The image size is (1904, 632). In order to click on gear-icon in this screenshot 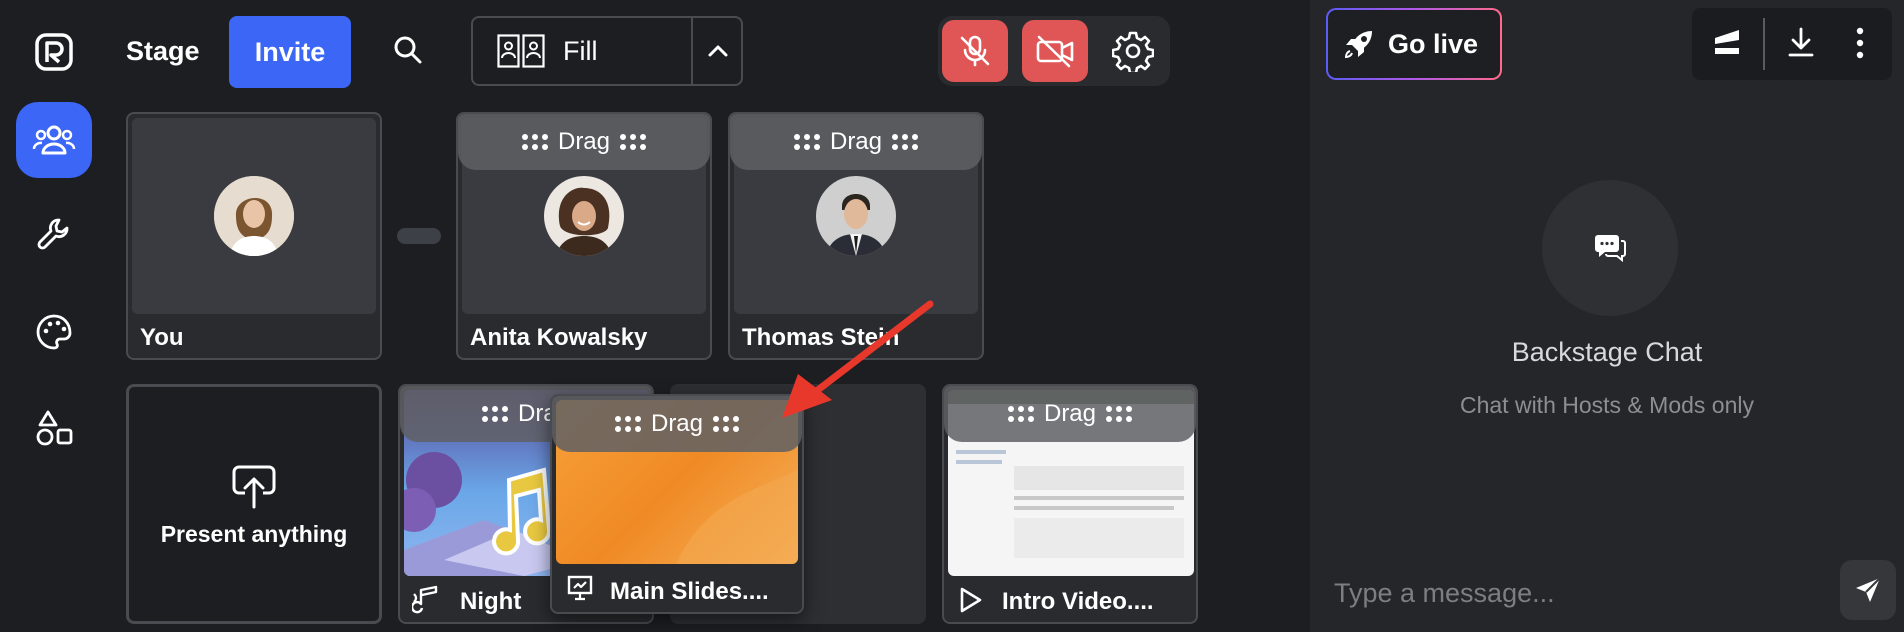, I will do `click(1133, 51)`.